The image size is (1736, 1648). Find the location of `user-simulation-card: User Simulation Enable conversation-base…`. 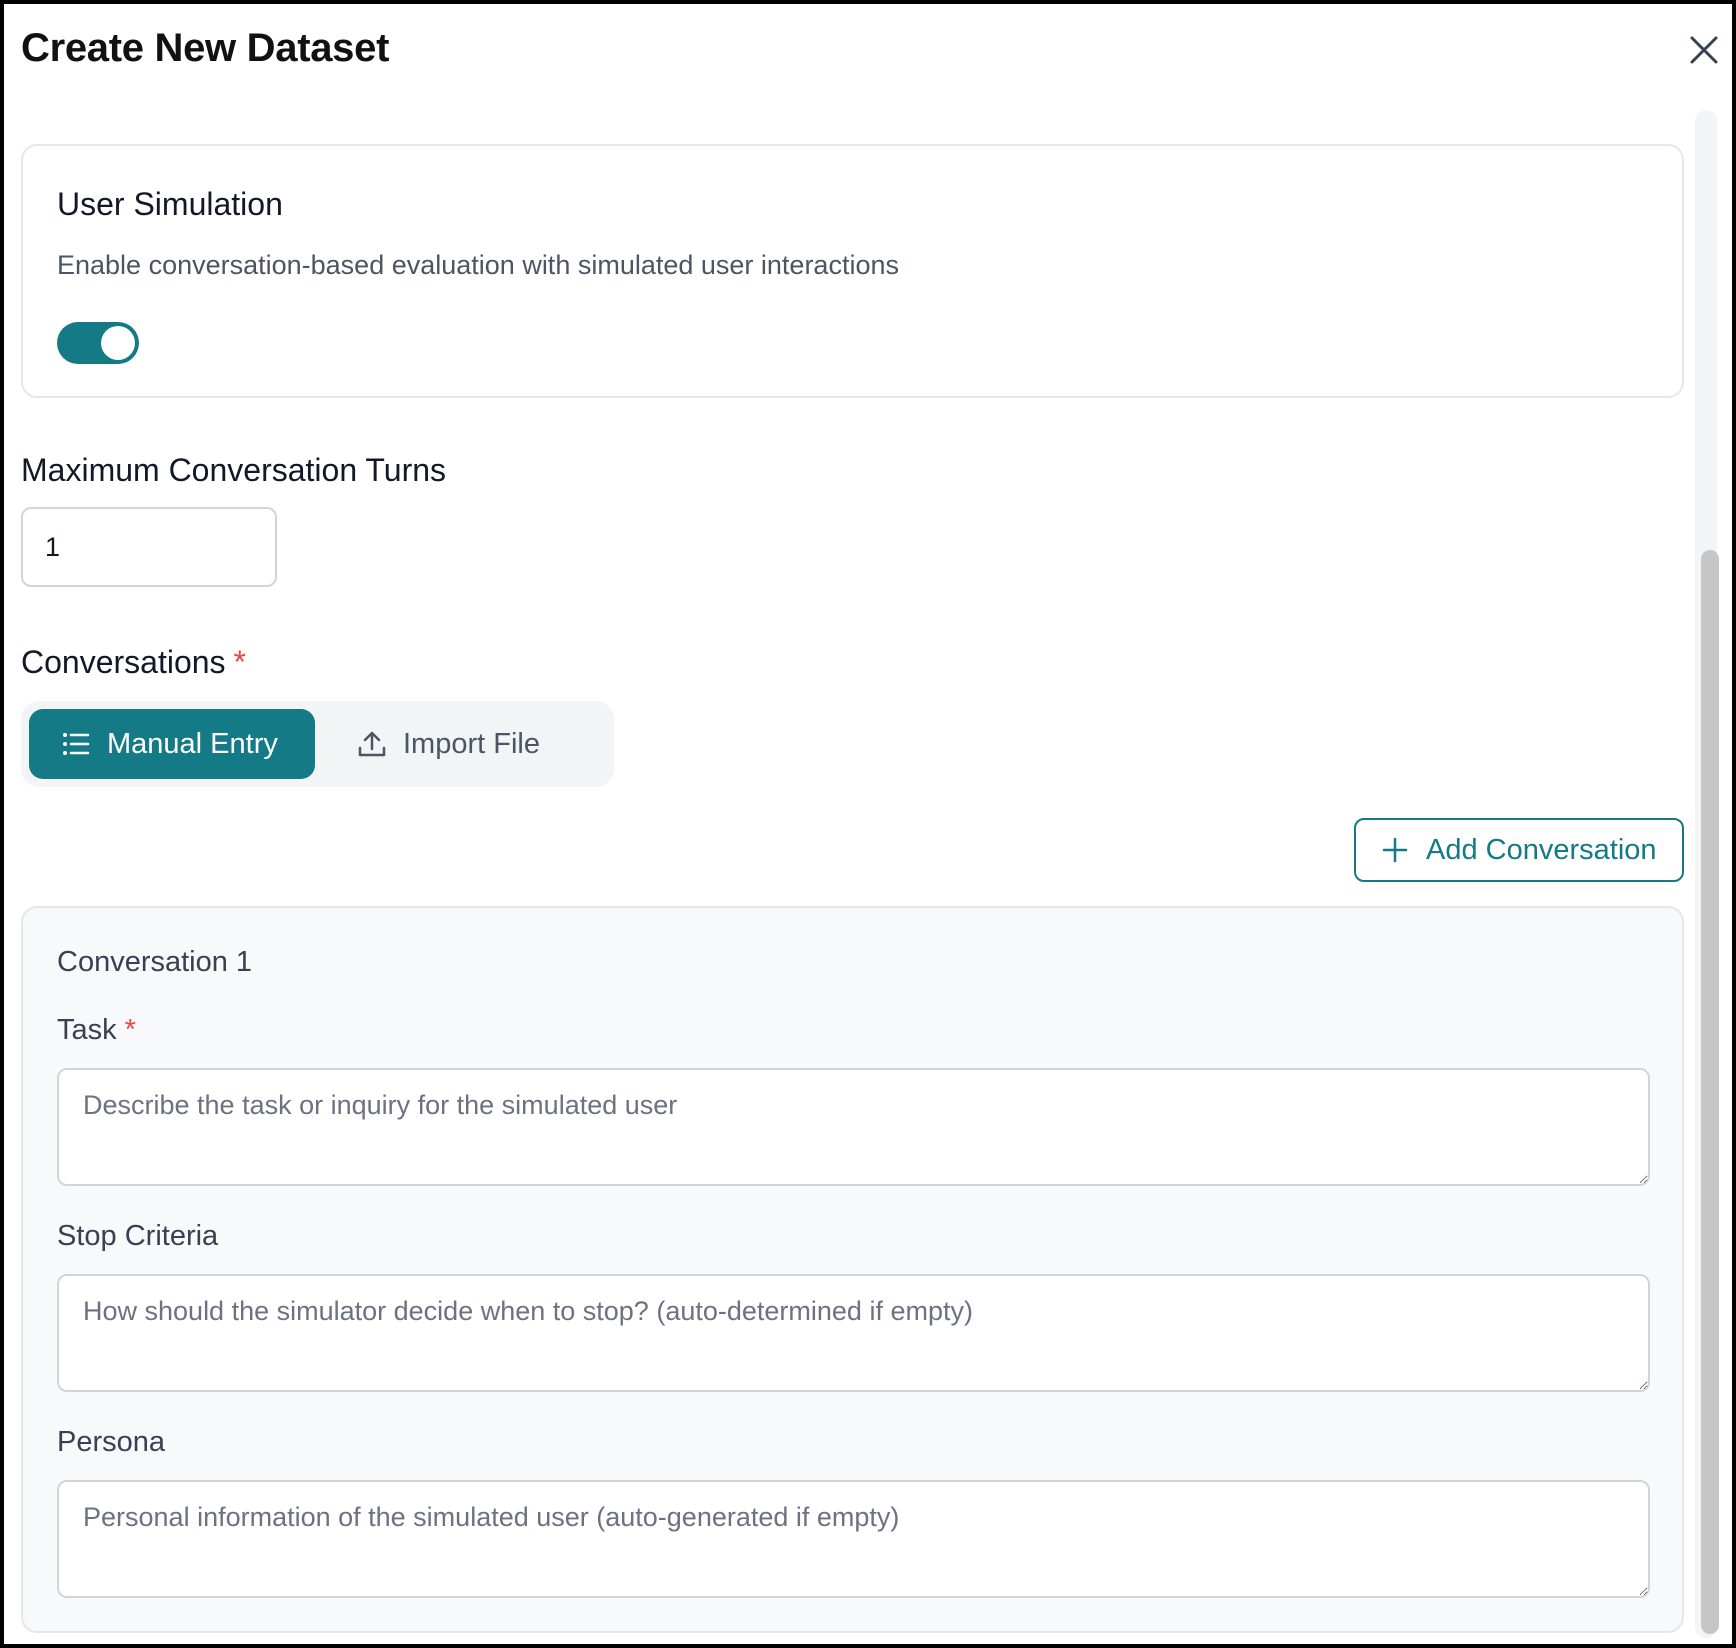

user-simulation-card: User Simulation Enable conversation-base… is located at coordinates (852, 271).